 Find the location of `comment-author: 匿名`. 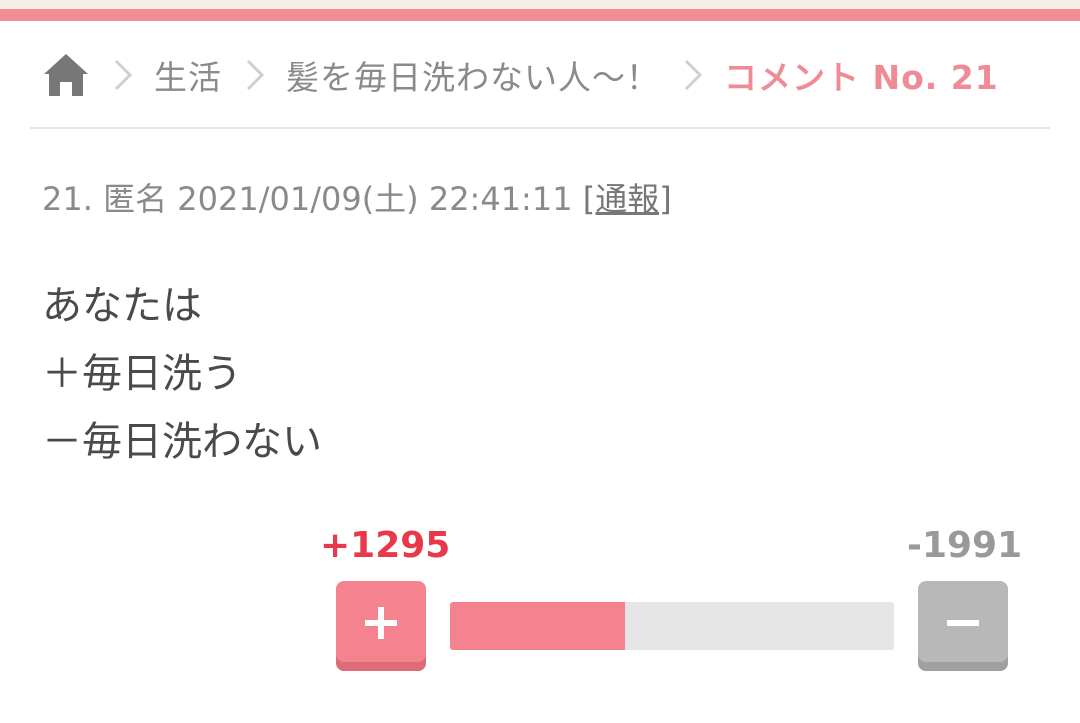

comment-author: 匿名 is located at coordinates (135, 199).